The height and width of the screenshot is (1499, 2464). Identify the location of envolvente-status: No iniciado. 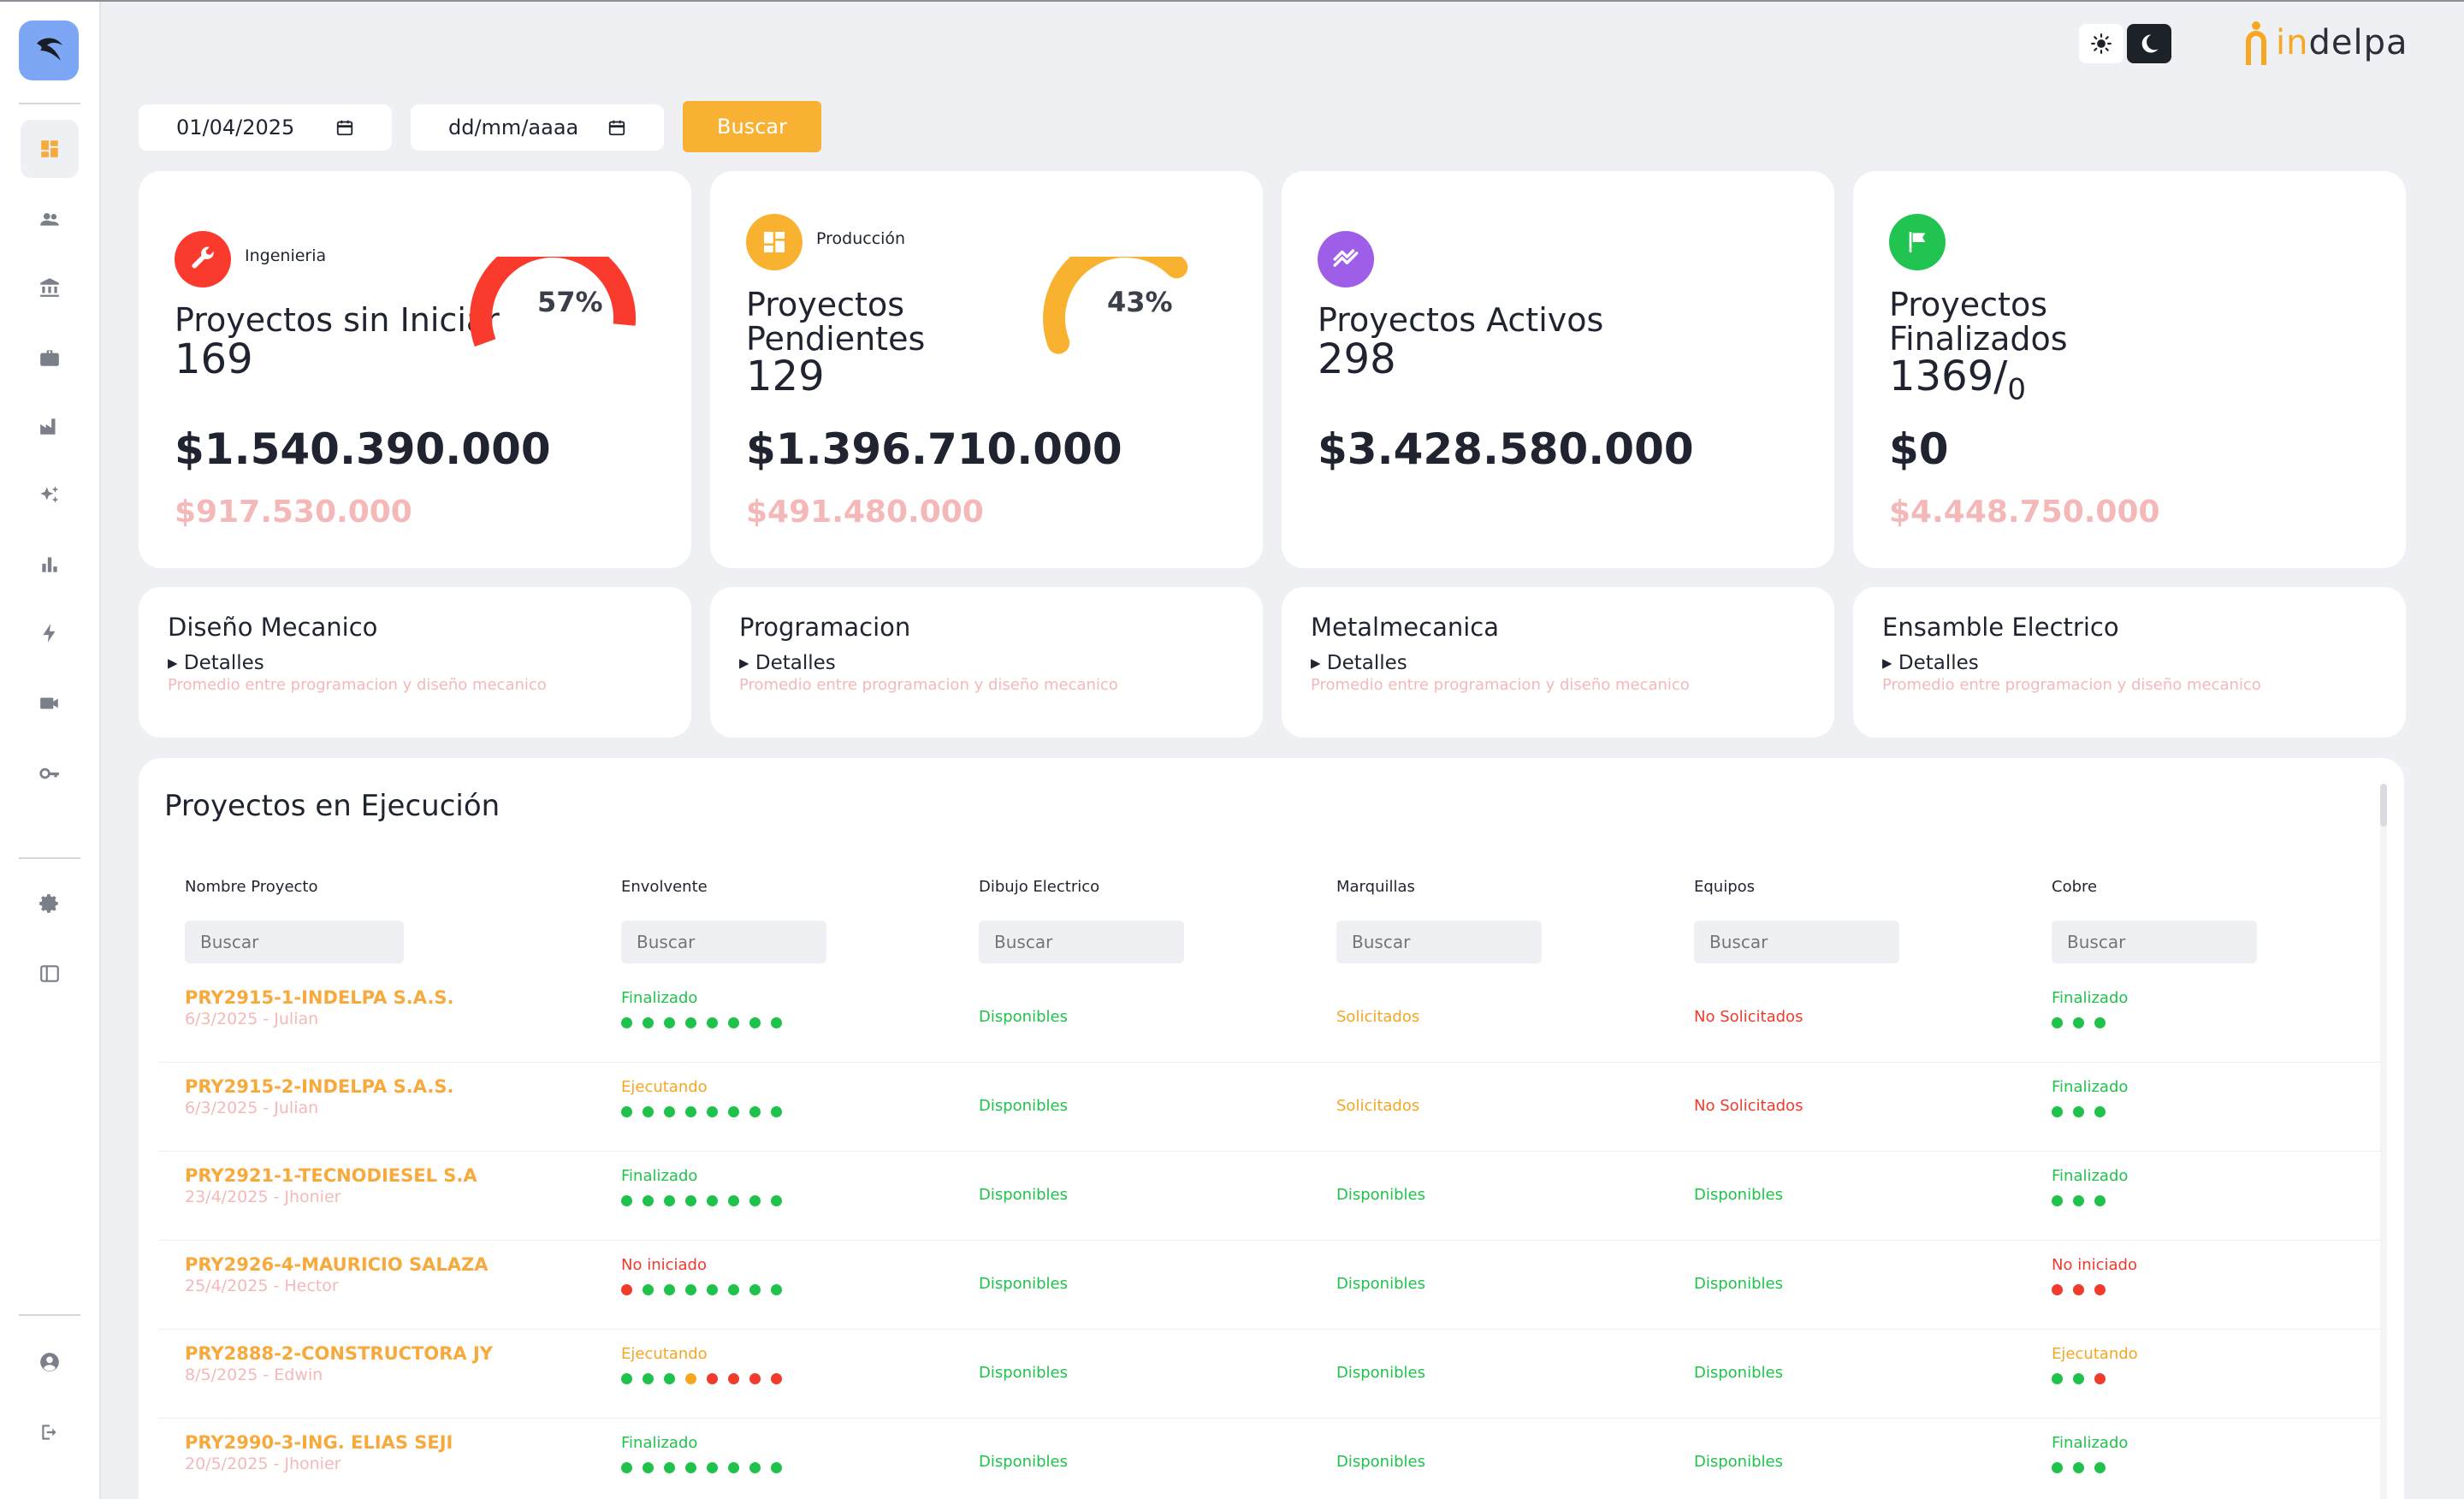
(664, 1265).